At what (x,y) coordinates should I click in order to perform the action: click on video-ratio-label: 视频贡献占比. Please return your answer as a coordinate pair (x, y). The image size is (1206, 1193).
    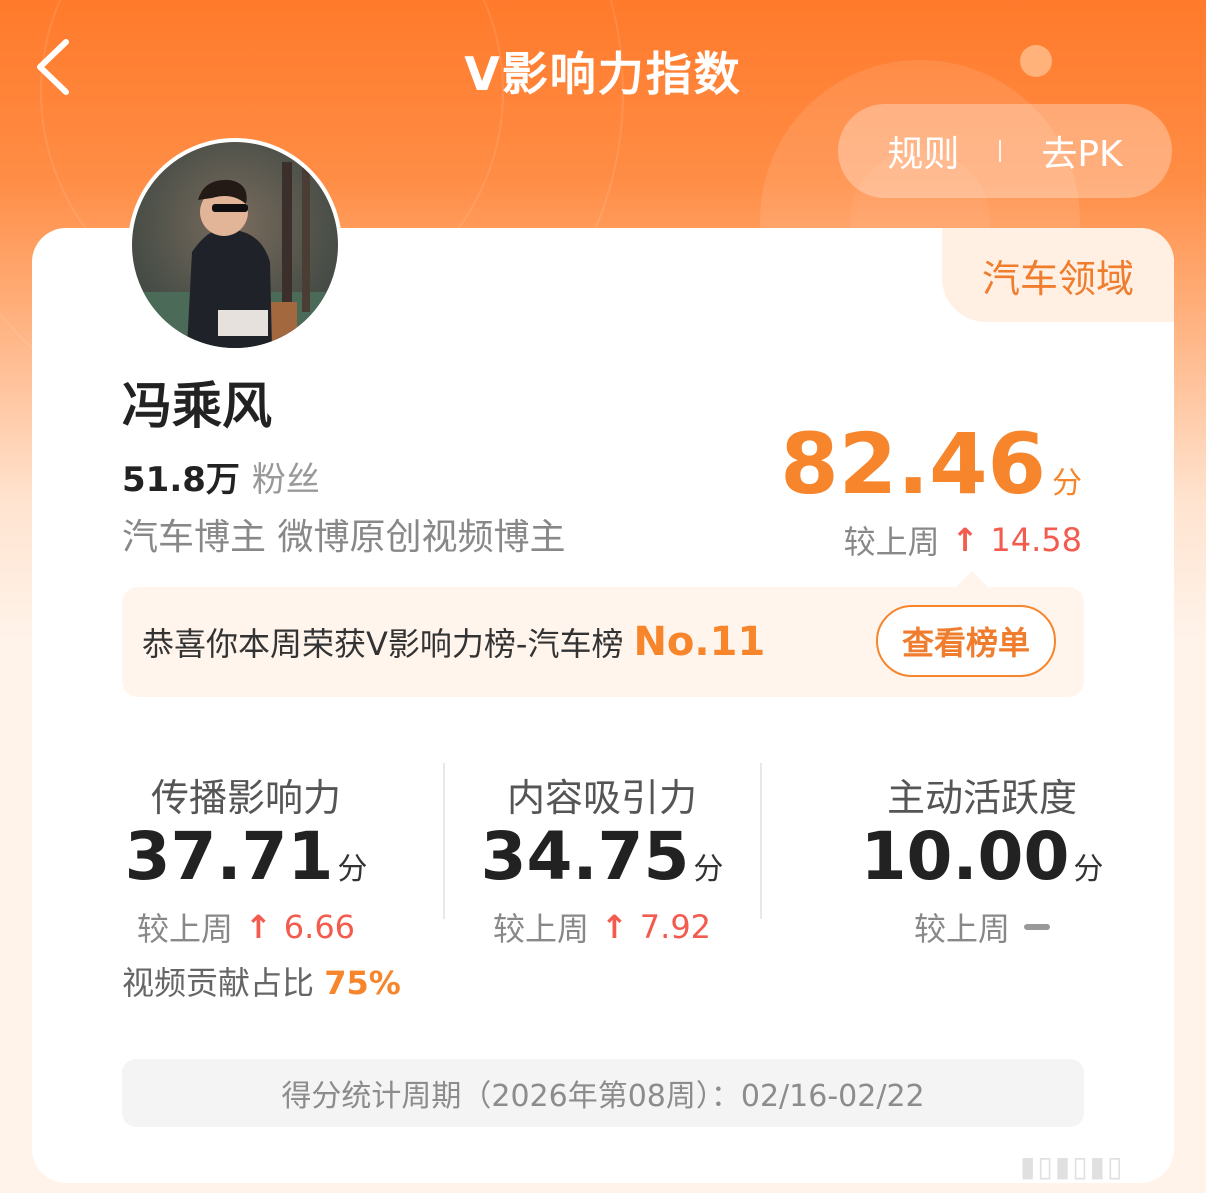
    Looking at the image, I should click on (218, 983).